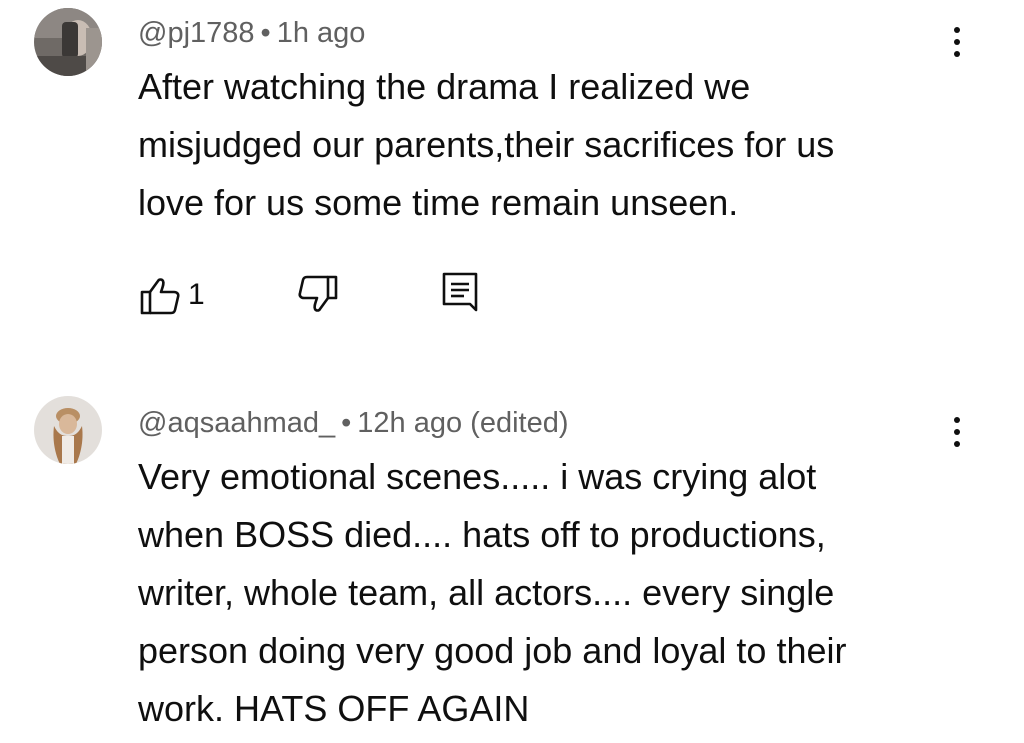 The height and width of the screenshot is (743, 1024). I want to click on comment-line: work. HATS OFF AGAIN, so click(334, 708).